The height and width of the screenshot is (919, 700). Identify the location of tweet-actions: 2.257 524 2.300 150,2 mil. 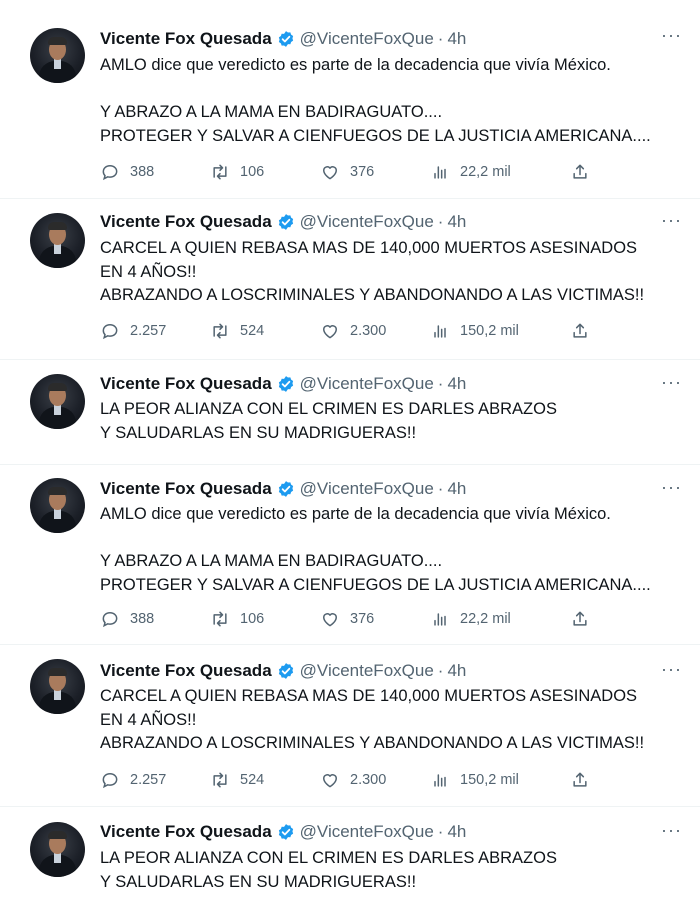
(350, 781).